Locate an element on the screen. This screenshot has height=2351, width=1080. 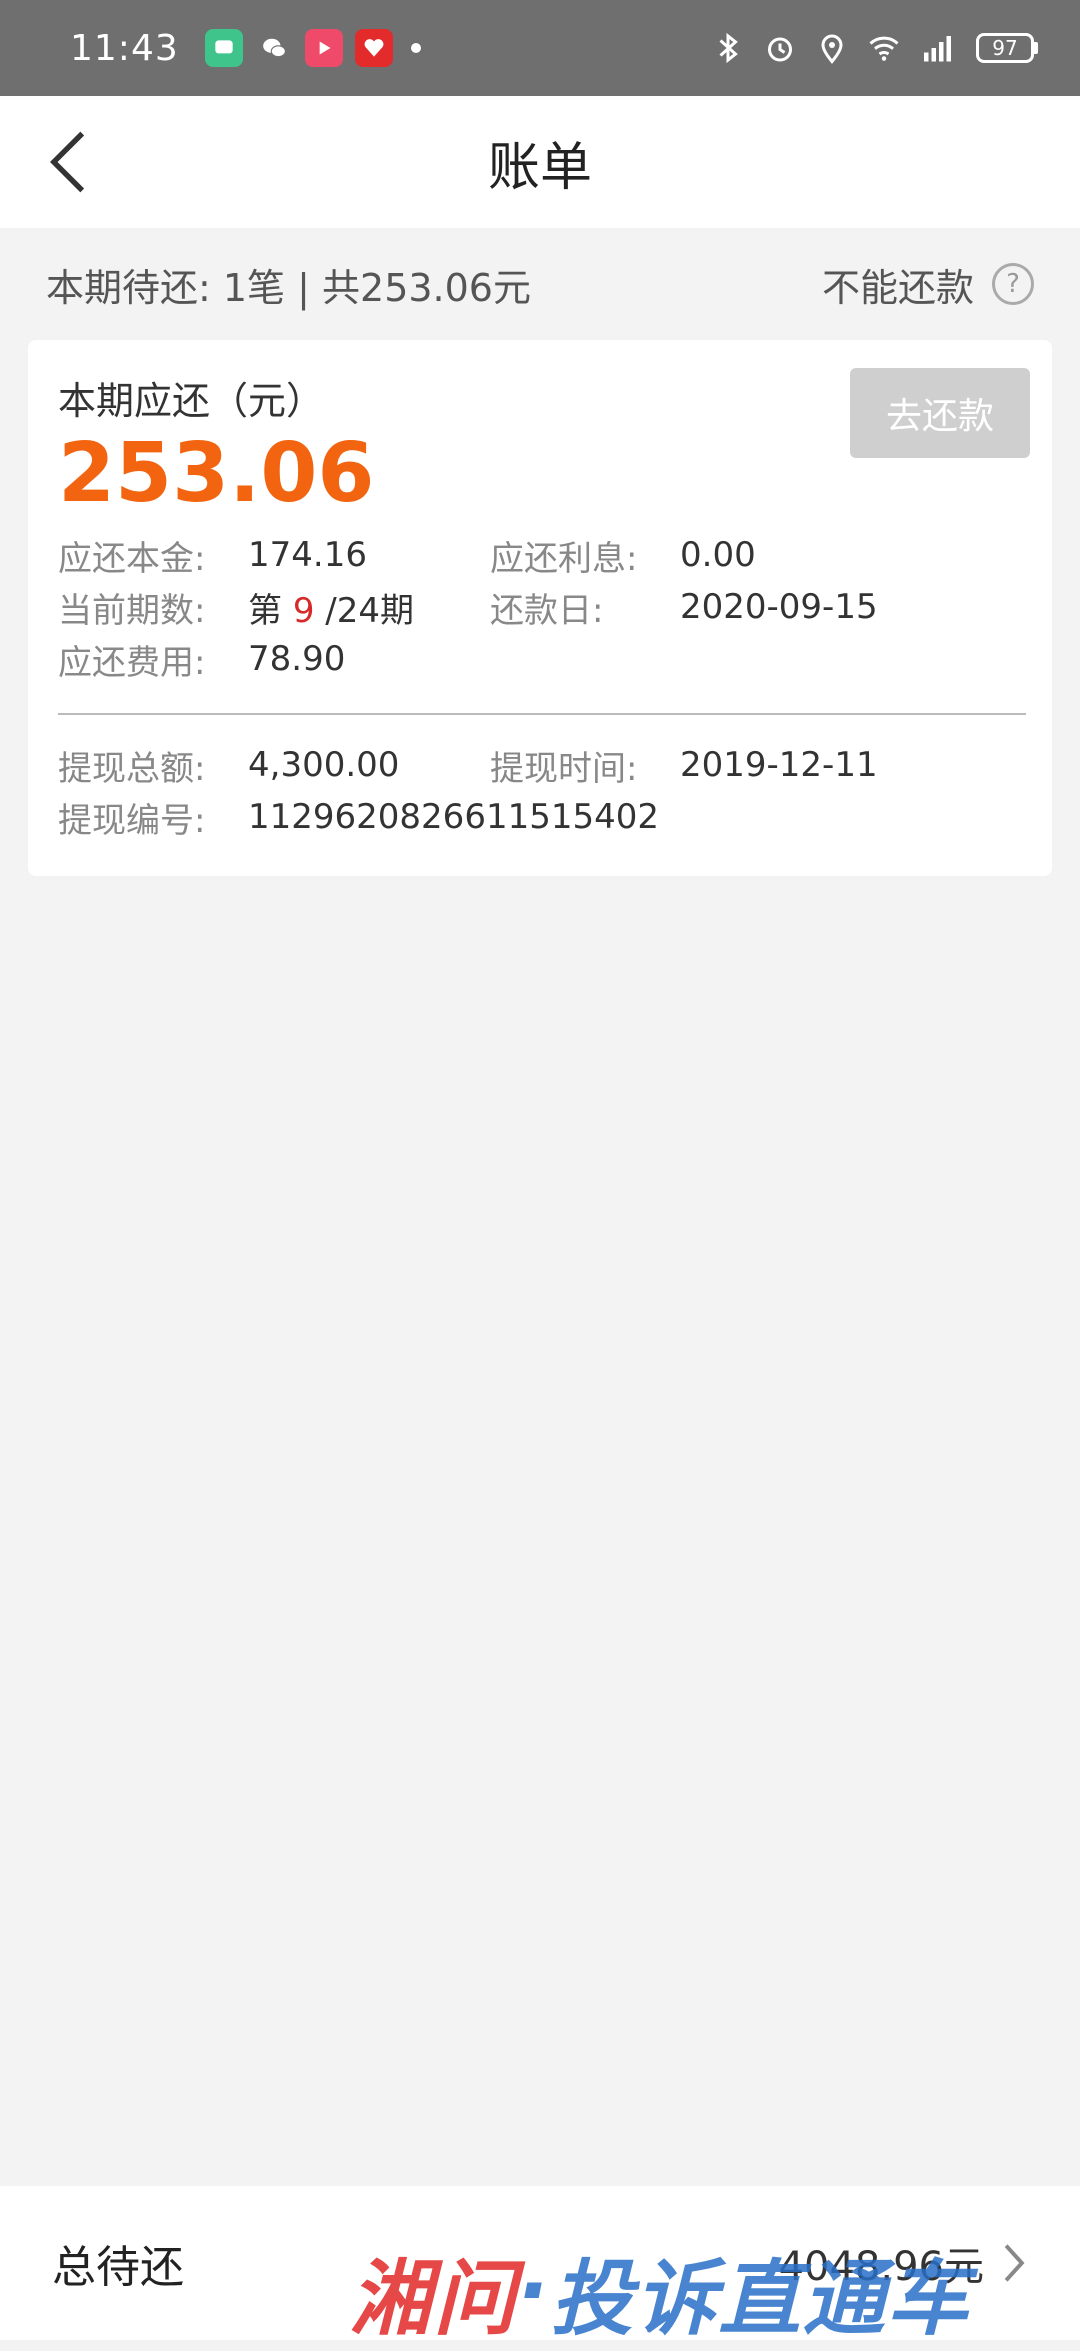
wifi-icon is located at coordinates (884, 48).